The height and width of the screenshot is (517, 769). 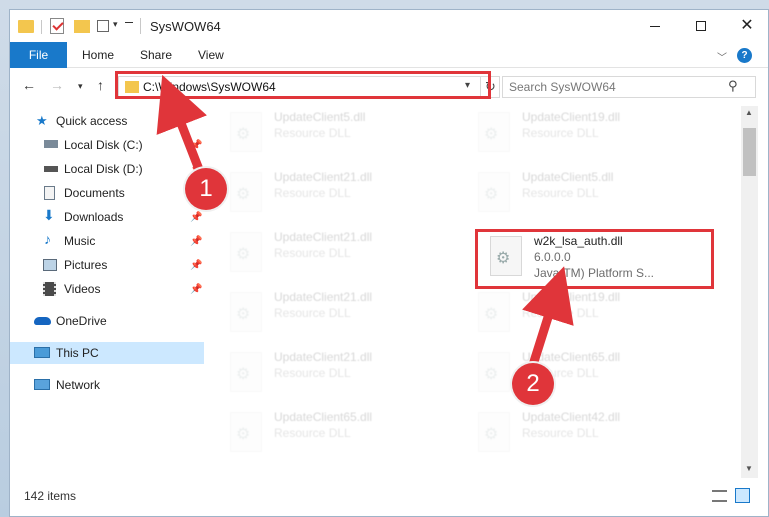 What do you see at coordinates (81, 321) in the screenshot?
I see `sidebar-item-label: OneDrive` at bounding box center [81, 321].